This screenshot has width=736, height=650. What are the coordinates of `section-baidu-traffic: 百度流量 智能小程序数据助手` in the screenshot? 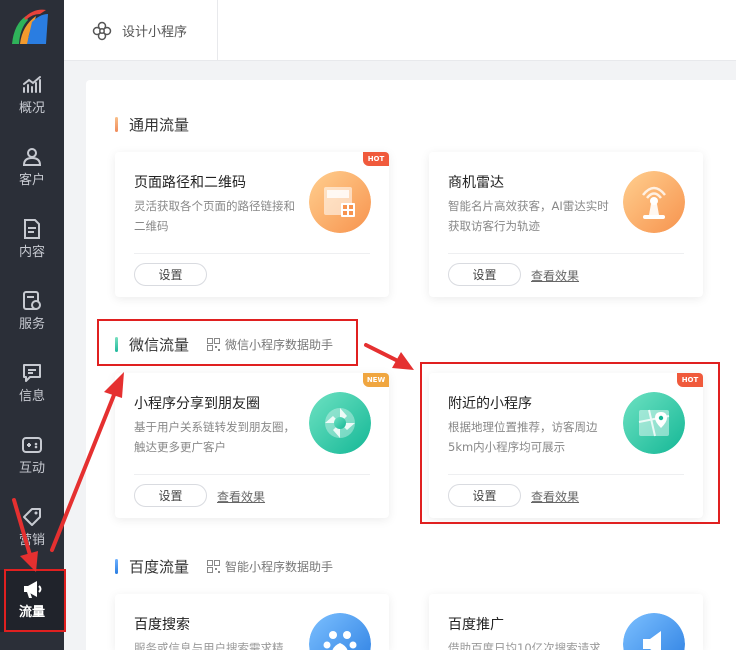 It's located at (224, 566).